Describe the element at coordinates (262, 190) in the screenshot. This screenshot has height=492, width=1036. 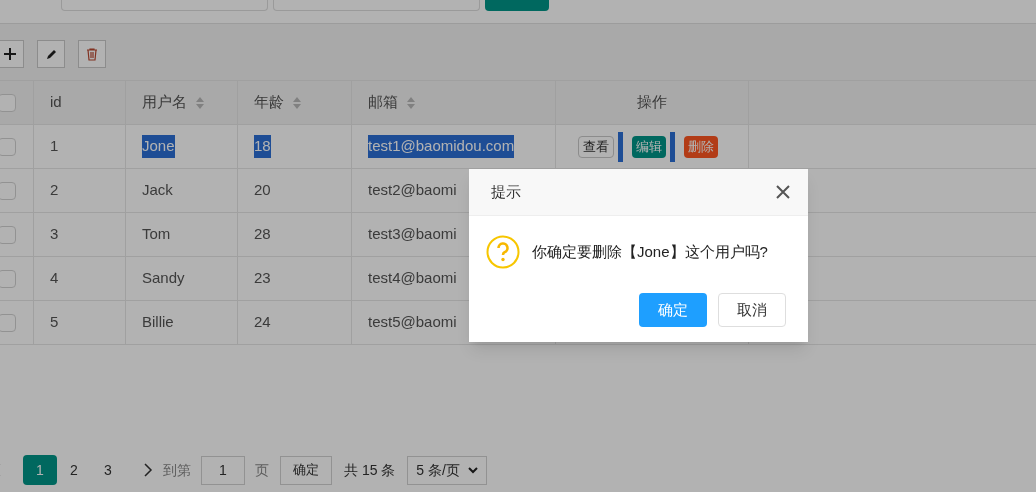
I see `table-cell-text: 20` at that location.